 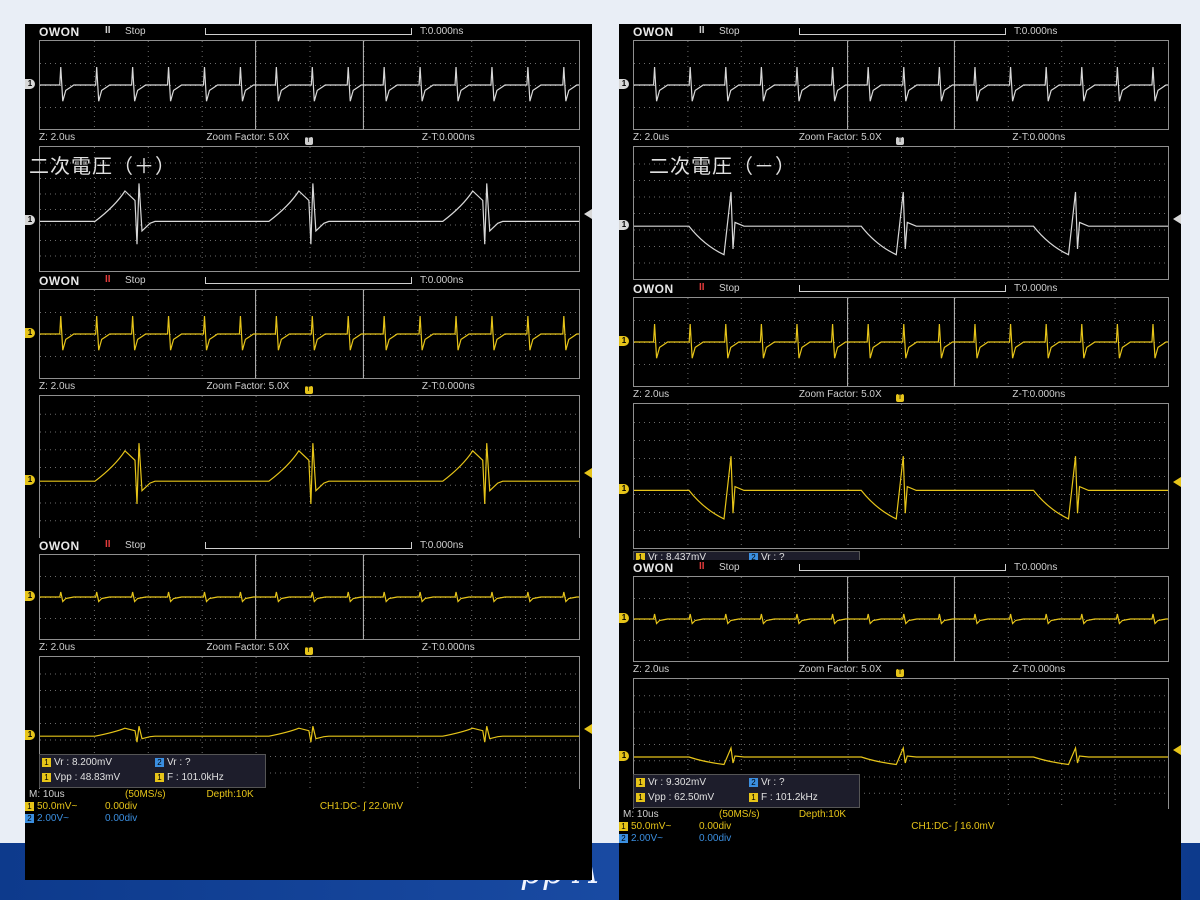 What do you see at coordinates (641, 838) in the screenshot?
I see `ch2-scale: 2 2.00V~` at bounding box center [641, 838].